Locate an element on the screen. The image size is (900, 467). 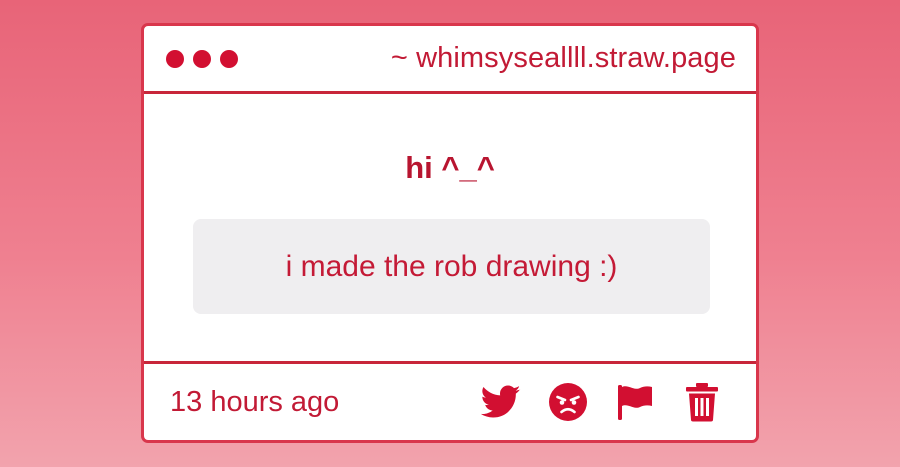
share-twitter-button is located at coordinates (501, 402).